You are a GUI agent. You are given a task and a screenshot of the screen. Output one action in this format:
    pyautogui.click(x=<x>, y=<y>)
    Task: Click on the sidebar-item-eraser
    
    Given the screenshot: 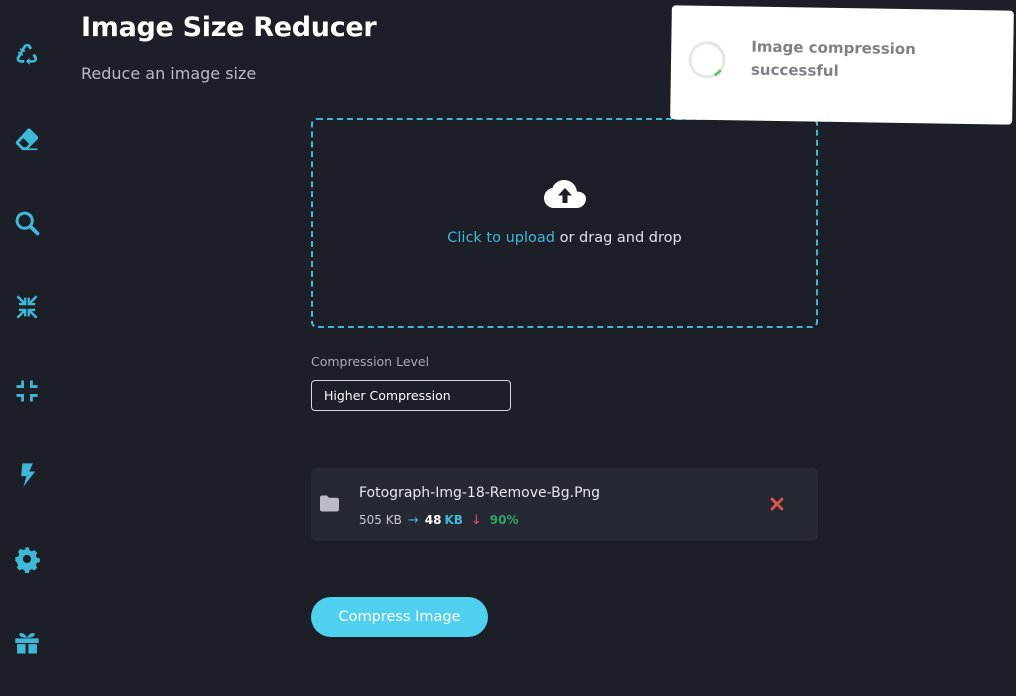 What is the action you would take?
    pyautogui.click(x=27, y=139)
    